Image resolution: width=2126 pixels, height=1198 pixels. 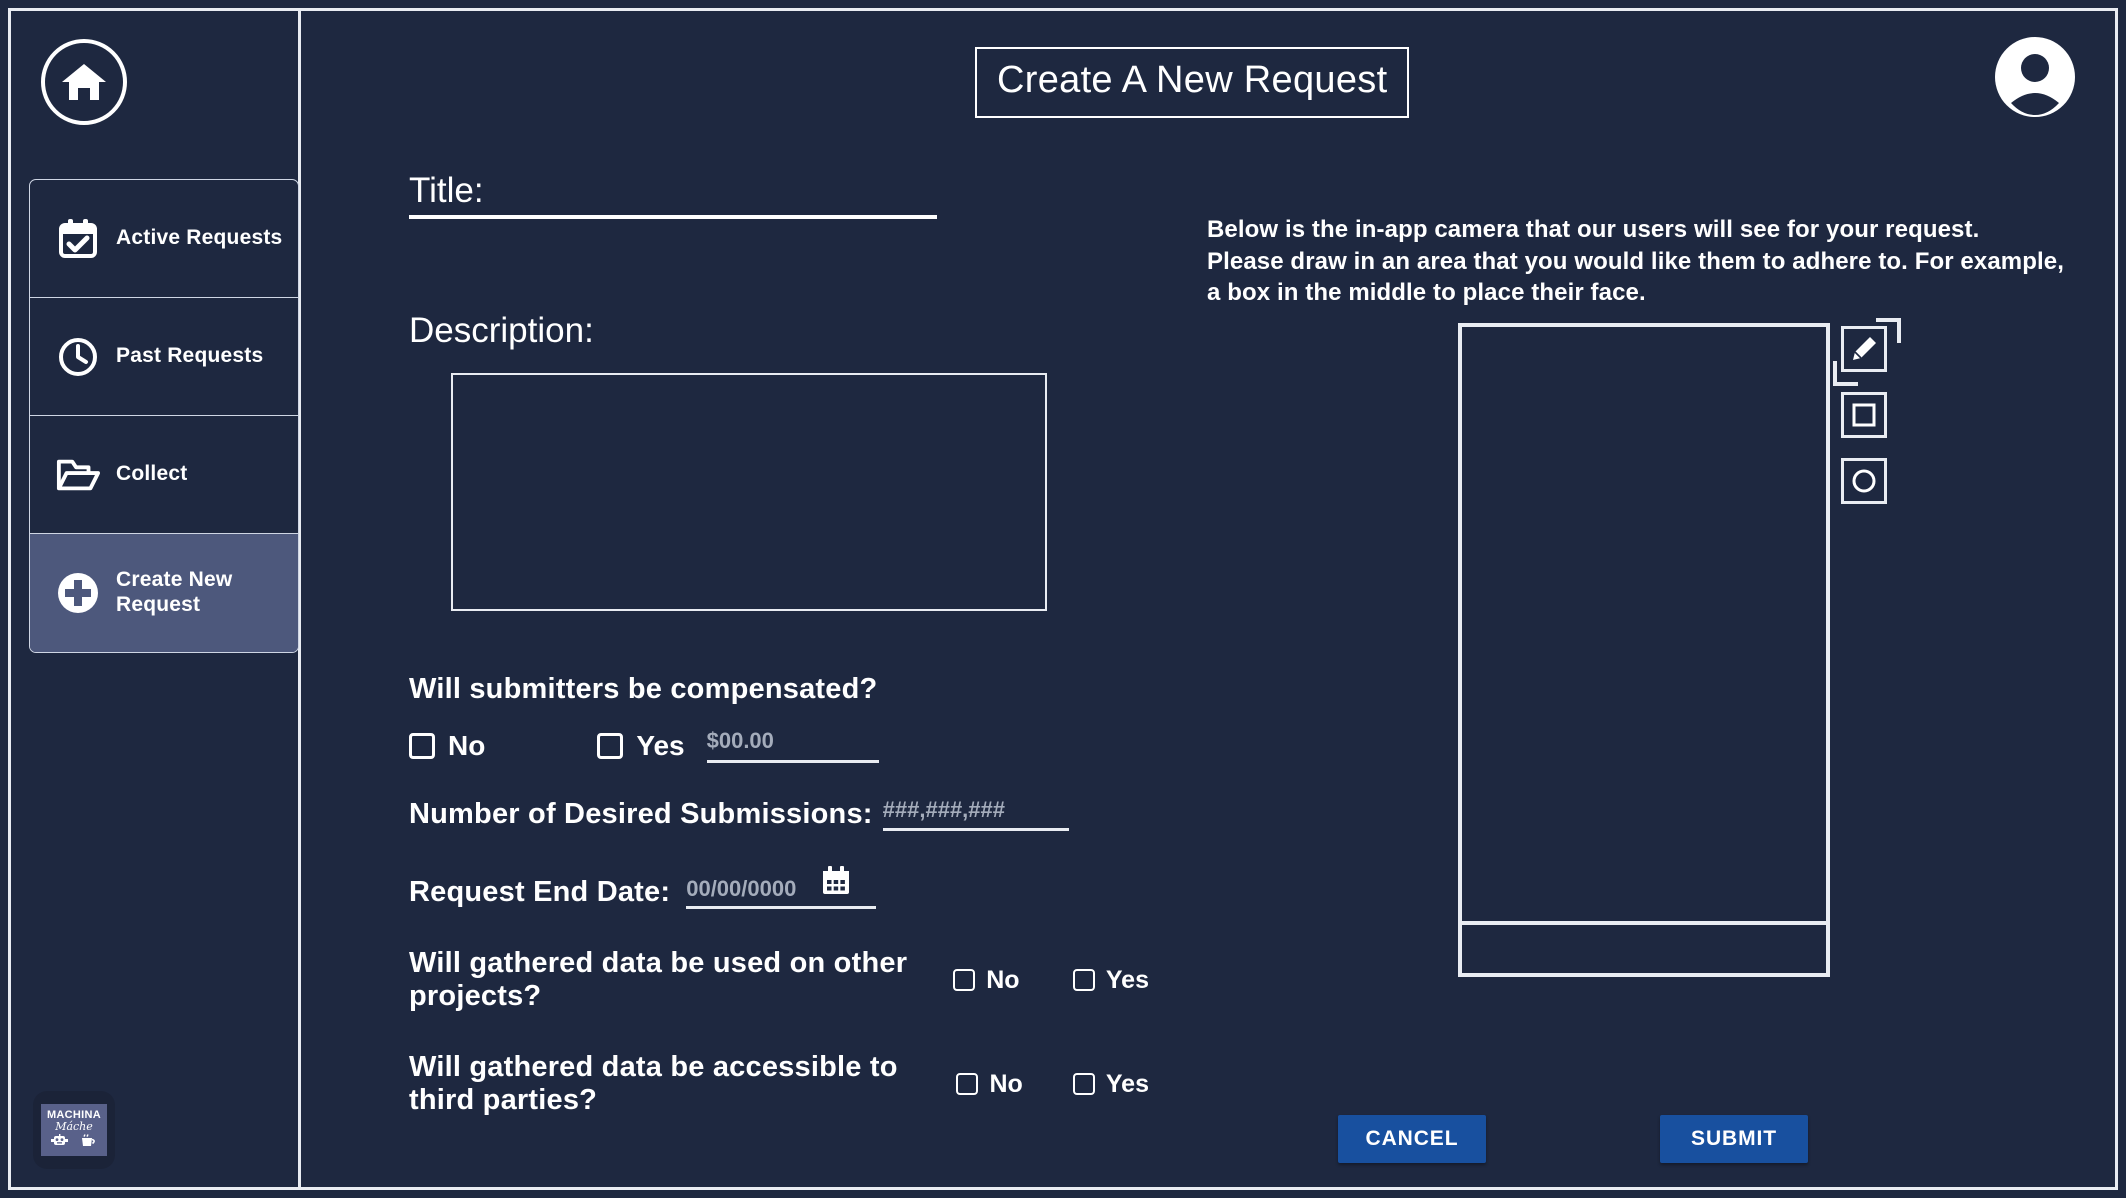 What do you see at coordinates (422, 745) in the screenshot?
I see `compensation-no-checkbox` at bounding box center [422, 745].